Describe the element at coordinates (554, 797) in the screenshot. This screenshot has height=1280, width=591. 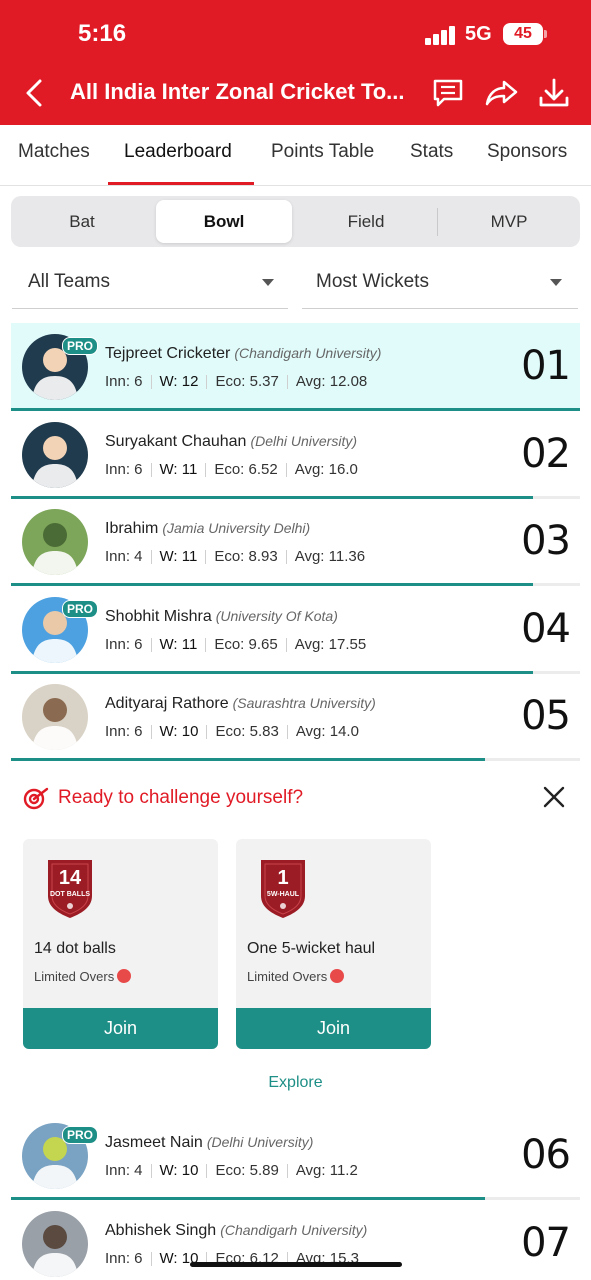
I see `close-icon` at that location.